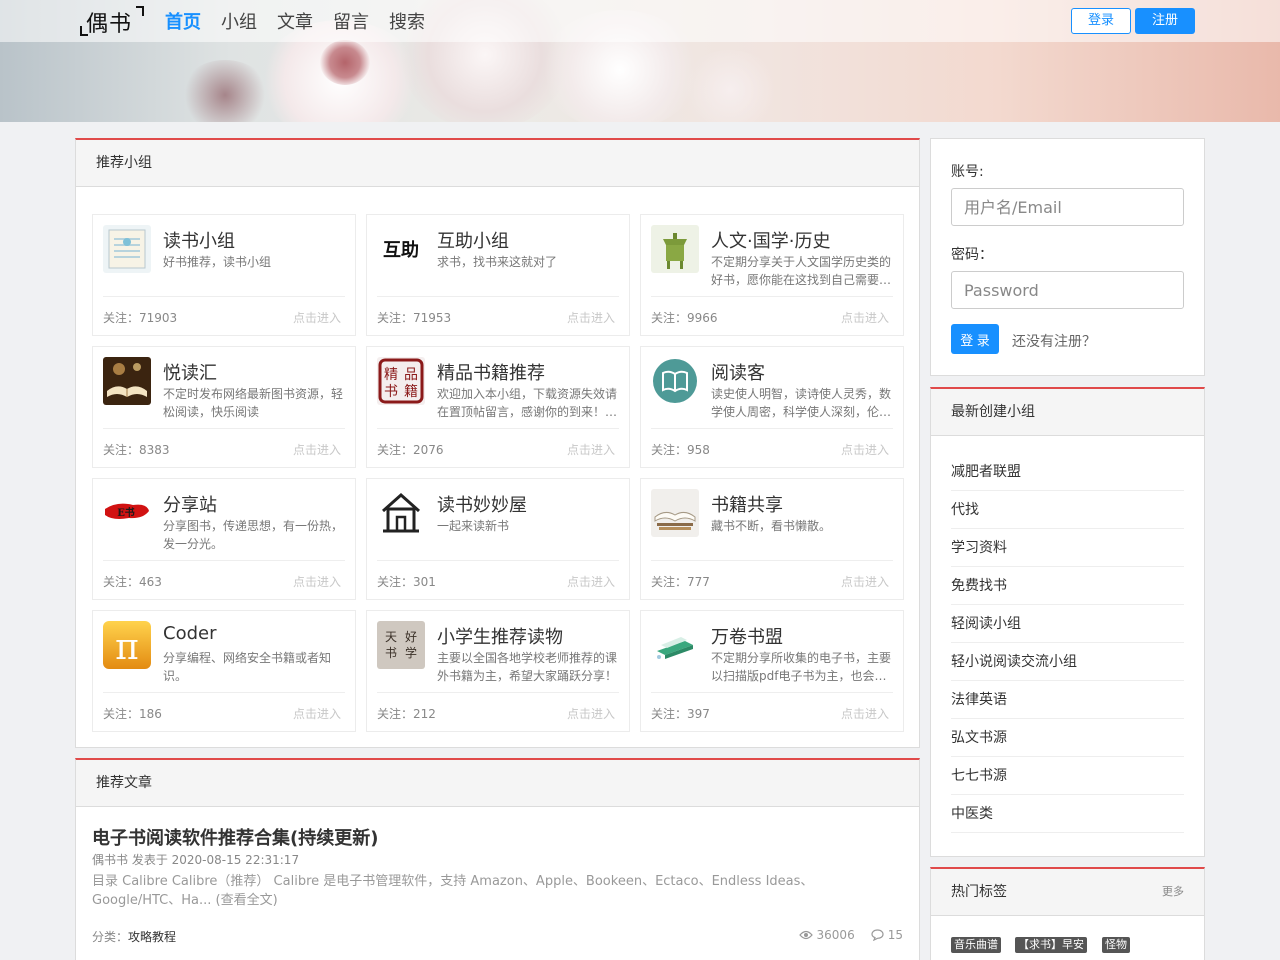 The height and width of the screenshot is (960, 1280). I want to click on account-label: 账号:, so click(967, 172).